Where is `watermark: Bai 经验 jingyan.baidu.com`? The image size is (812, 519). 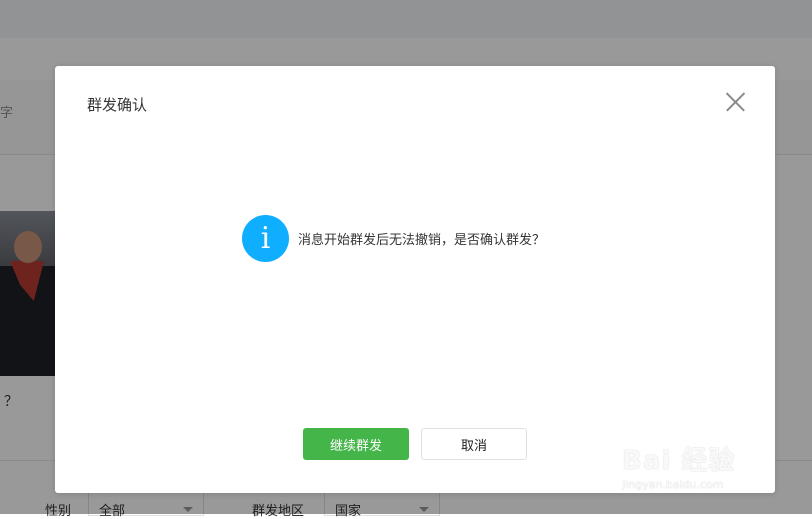 watermark: Bai 经验 jingyan.baidu.com is located at coordinates (697, 461).